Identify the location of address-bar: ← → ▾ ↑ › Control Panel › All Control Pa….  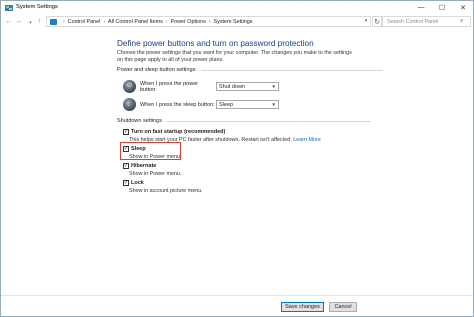
(237, 21).